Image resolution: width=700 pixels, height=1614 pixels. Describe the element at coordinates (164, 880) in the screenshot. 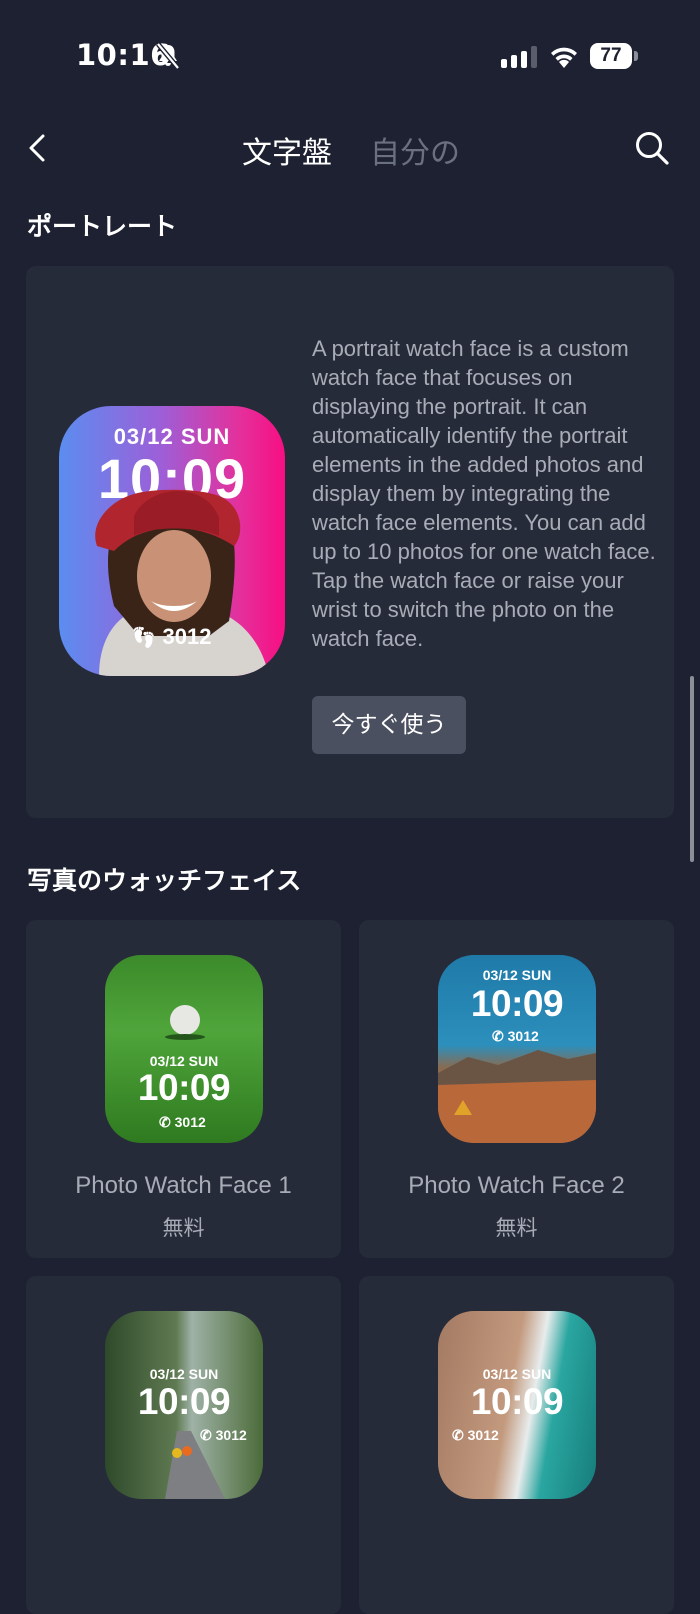

I see `photo-section-title: 写真のウォッチフェイス` at that location.